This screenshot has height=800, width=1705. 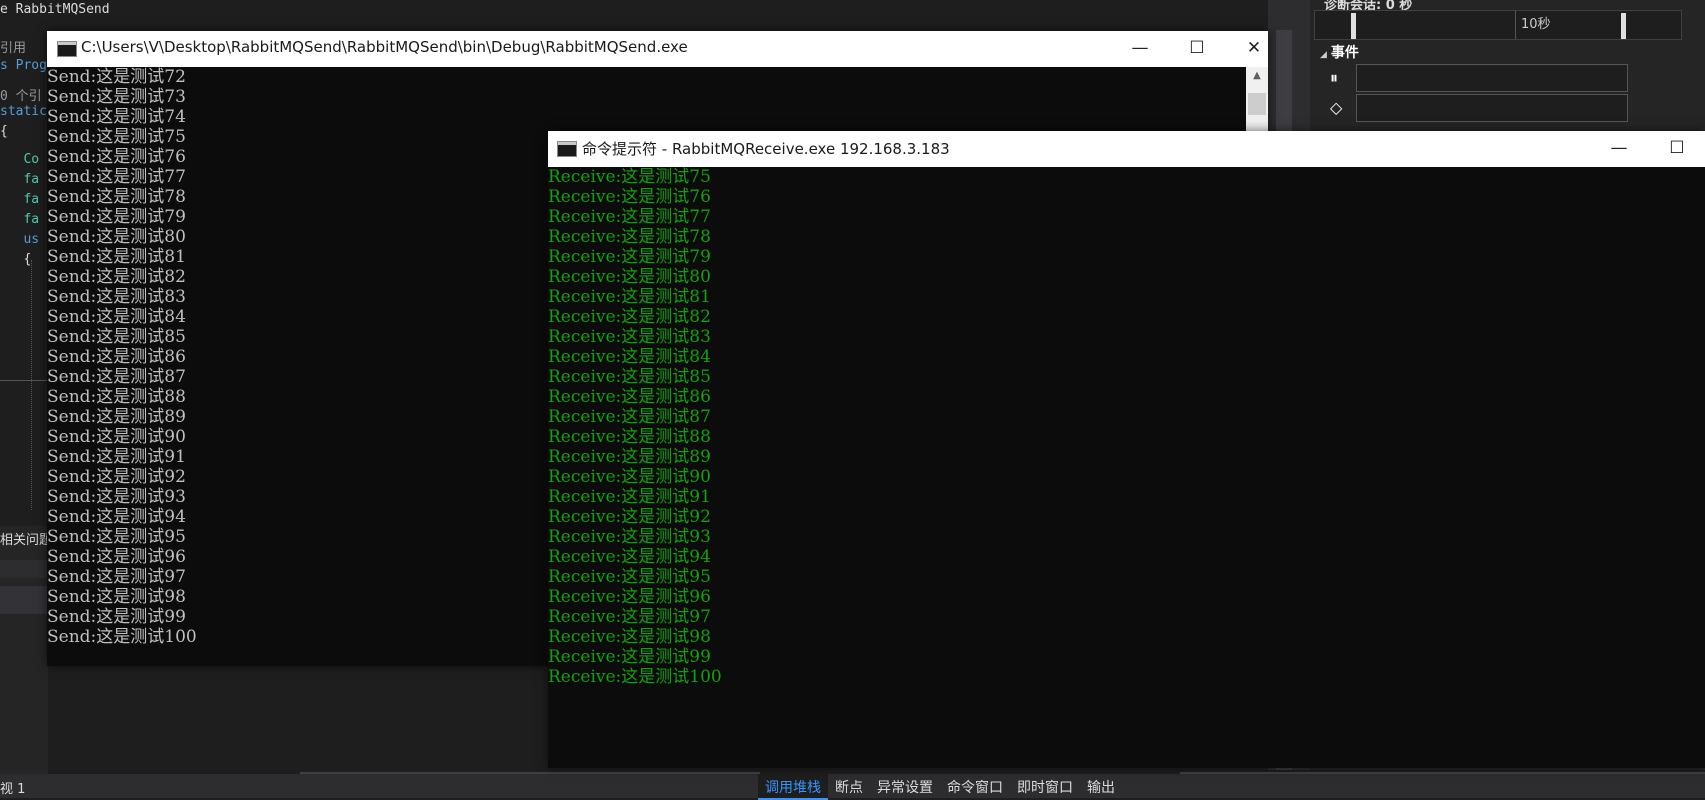 What do you see at coordinates (116, 577) in the screenshot?
I see `console-line: Send:这是测试97` at bounding box center [116, 577].